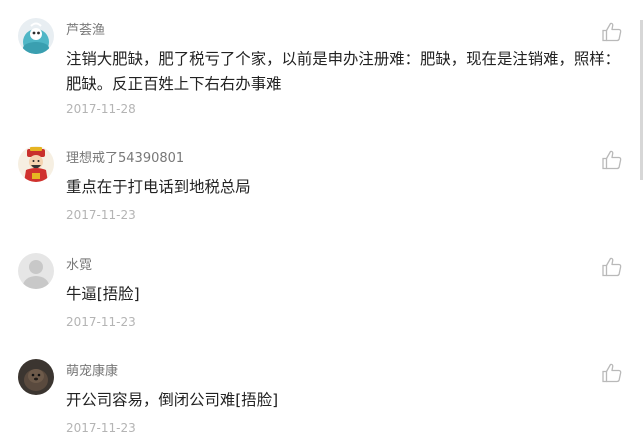 This screenshot has height=442, width=644. Describe the element at coordinates (103, 294) in the screenshot. I see `comment-text: 牛逼[捂脸]` at that location.